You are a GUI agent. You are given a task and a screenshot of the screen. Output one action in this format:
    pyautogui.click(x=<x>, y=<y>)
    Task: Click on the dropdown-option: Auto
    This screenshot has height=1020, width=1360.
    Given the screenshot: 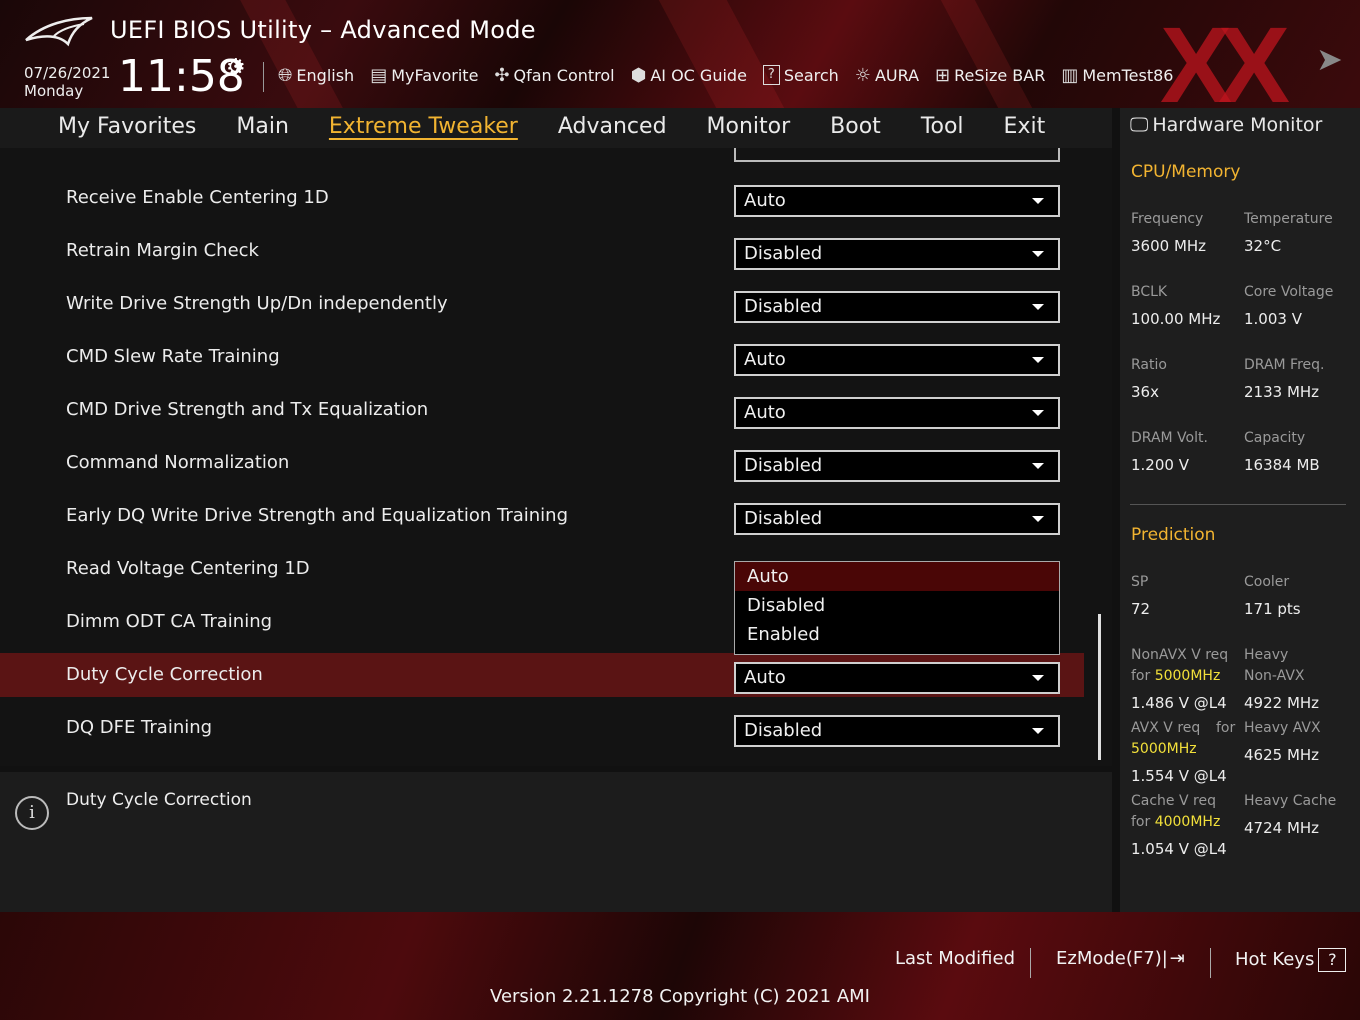 What is the action you would take?
    pyautogui.click(x=897, y=576)
    